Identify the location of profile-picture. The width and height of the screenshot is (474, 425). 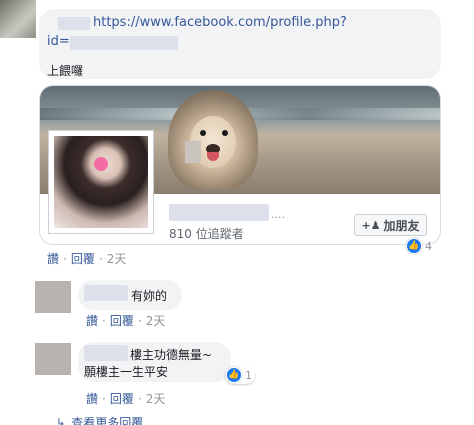
(101, 182).